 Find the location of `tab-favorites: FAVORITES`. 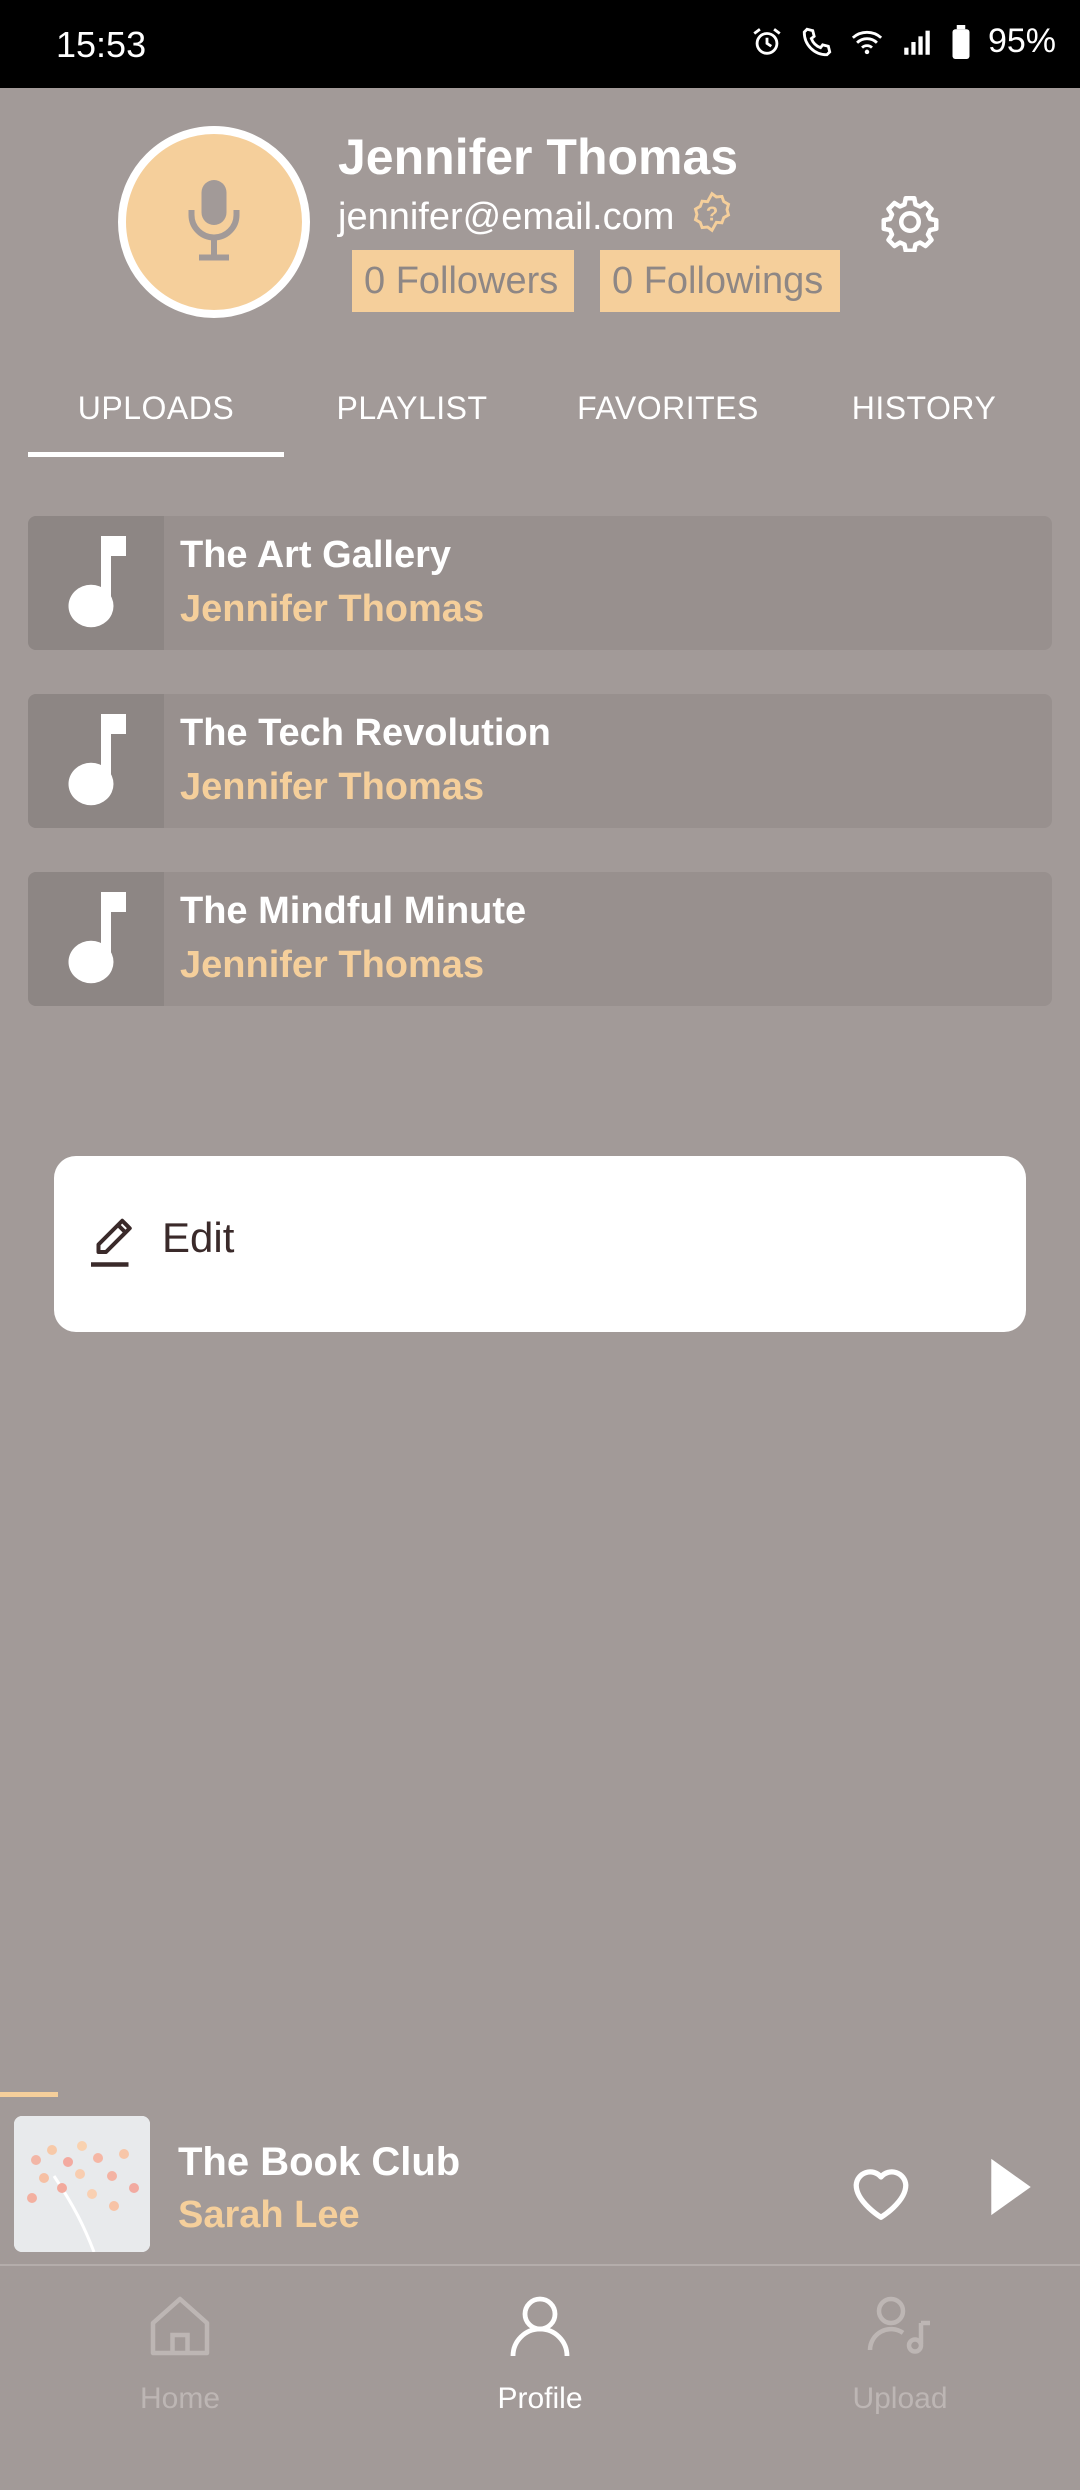

tab-favorites: FAVORITES is located at coordinates (668, 408).